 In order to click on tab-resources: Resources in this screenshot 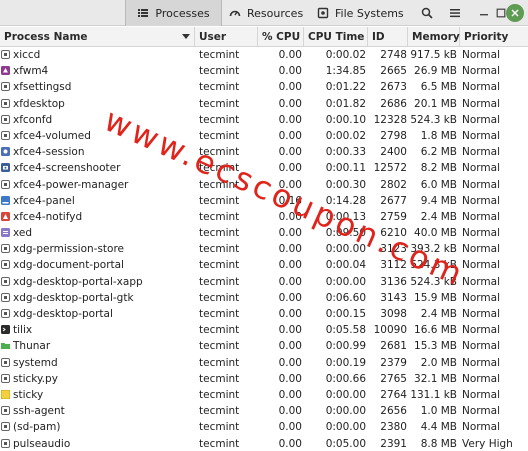, I will do `click(272, 13)`.